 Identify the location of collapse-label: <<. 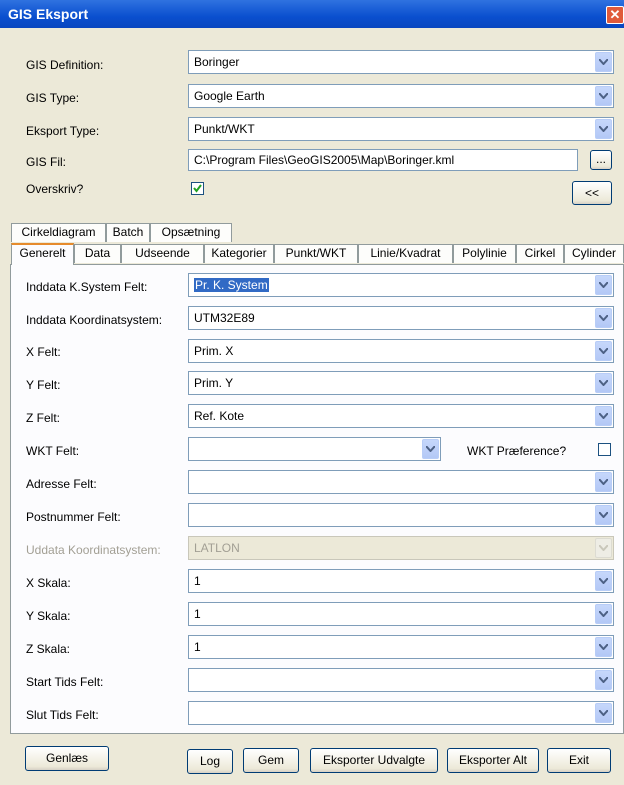
(591, 193).